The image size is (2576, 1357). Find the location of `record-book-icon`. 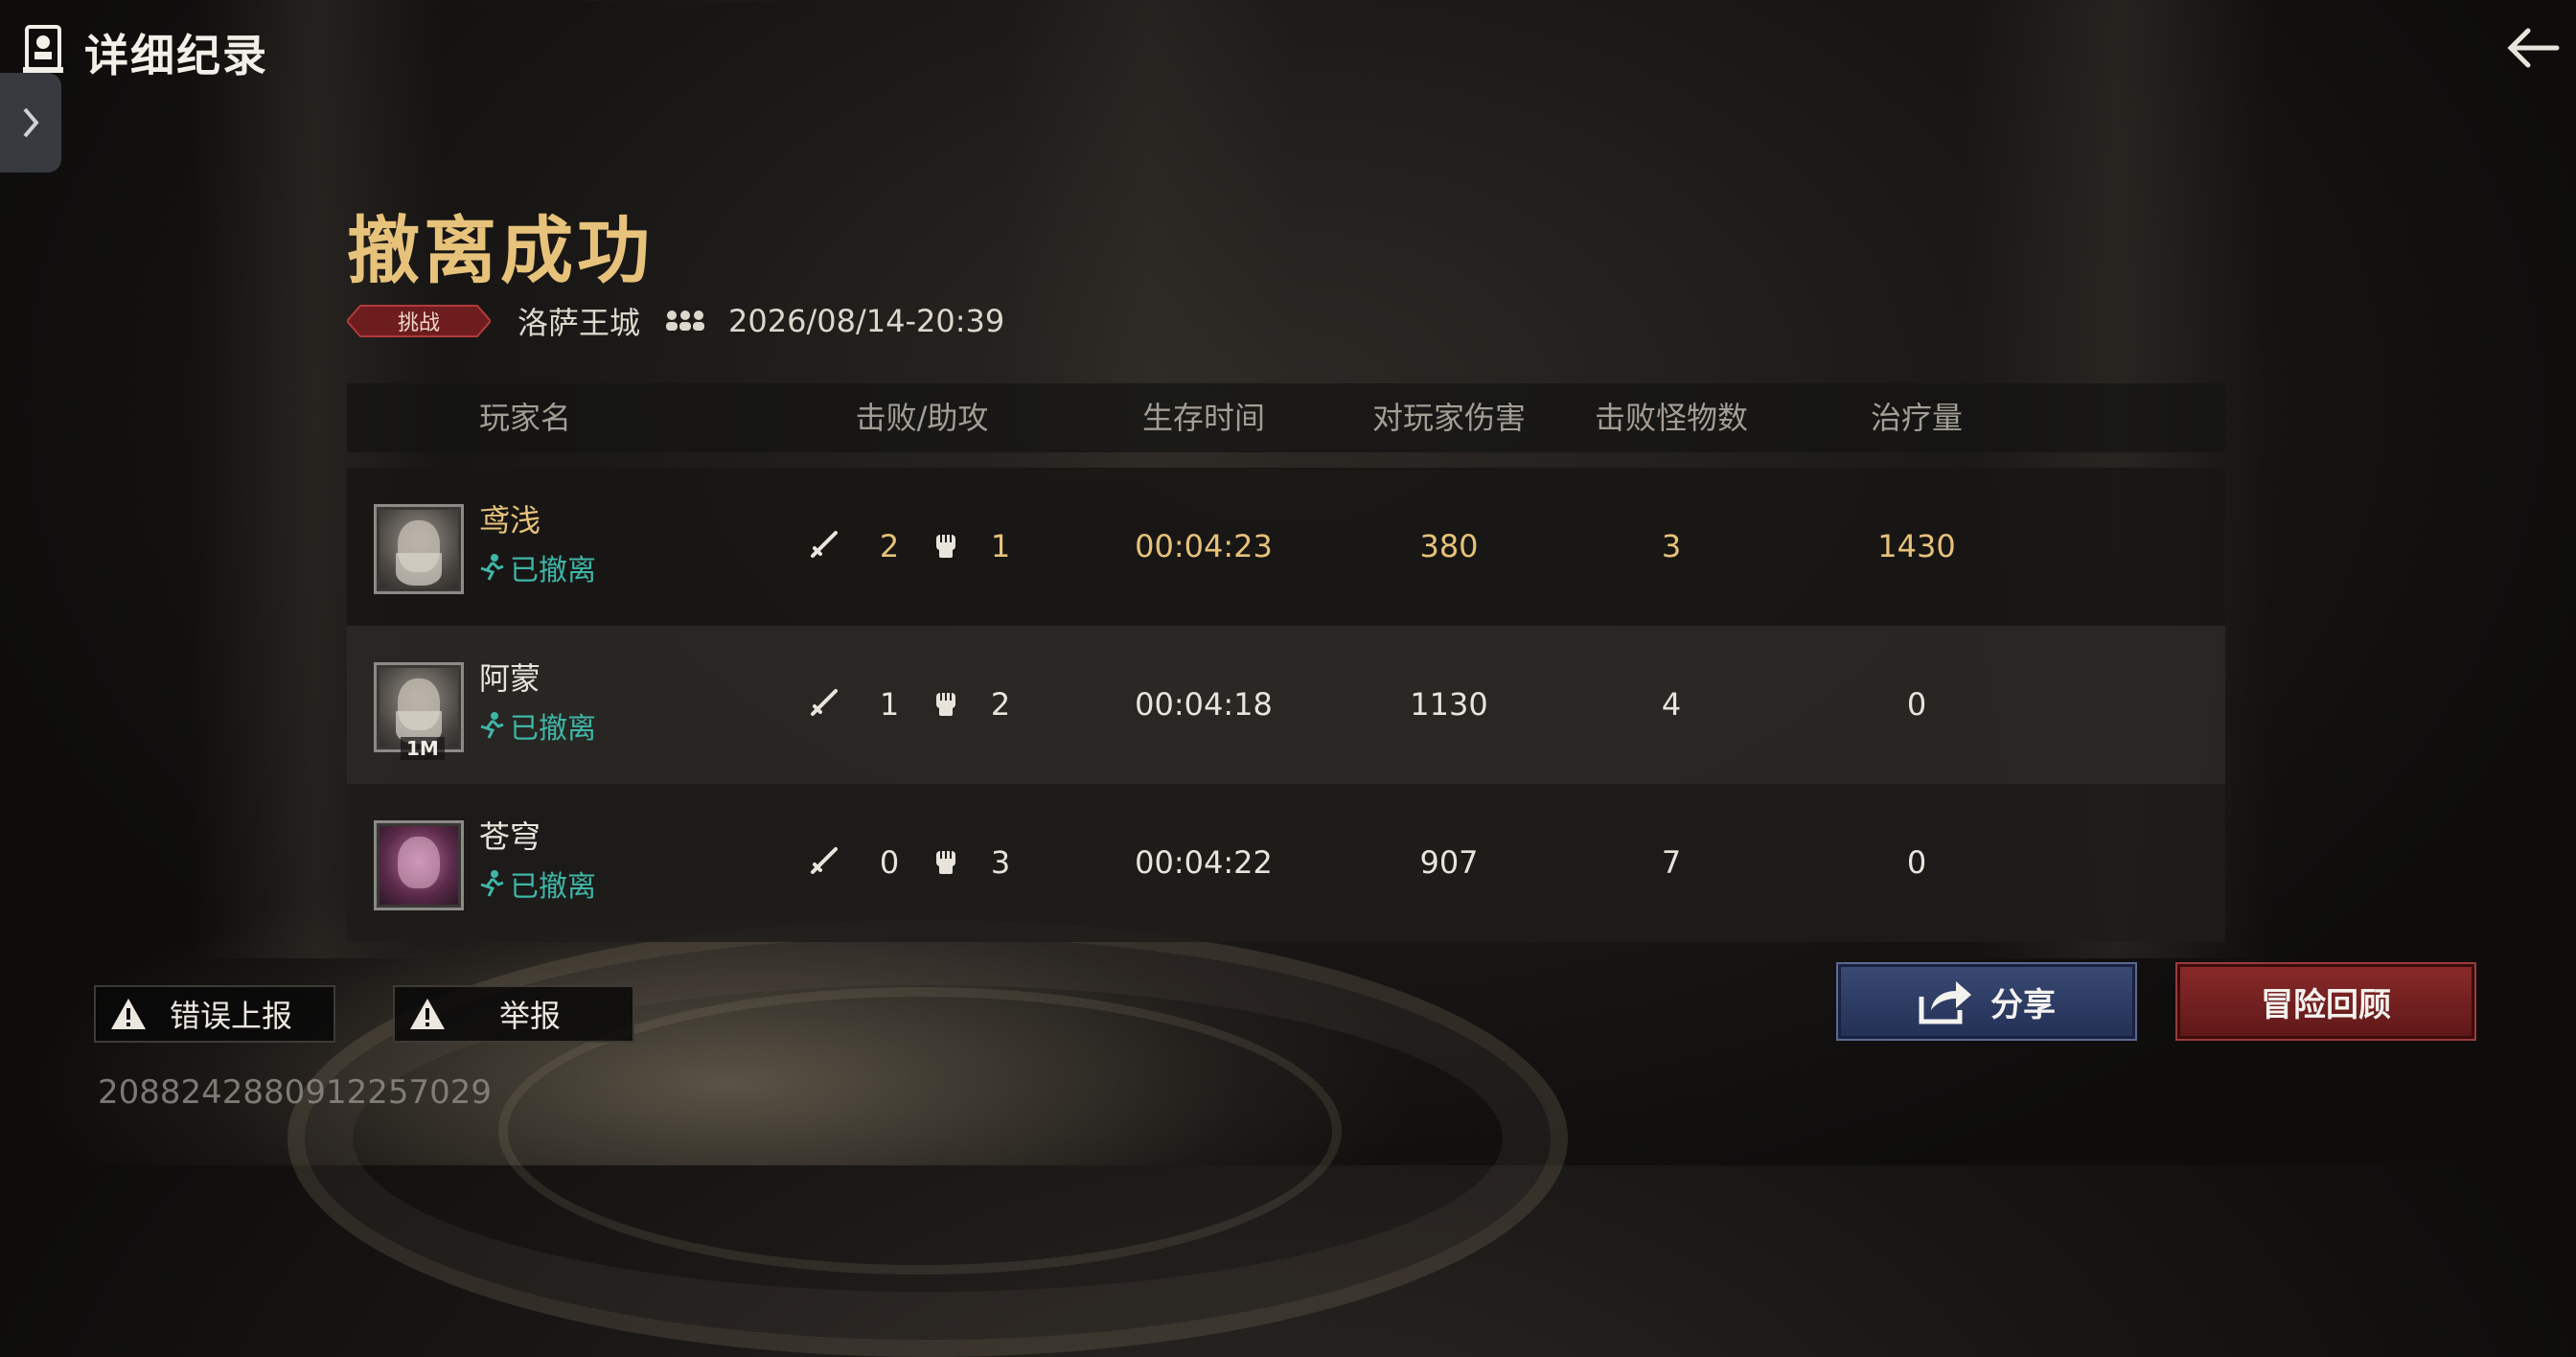

record-book-icon is located at coordinates (44, 50).